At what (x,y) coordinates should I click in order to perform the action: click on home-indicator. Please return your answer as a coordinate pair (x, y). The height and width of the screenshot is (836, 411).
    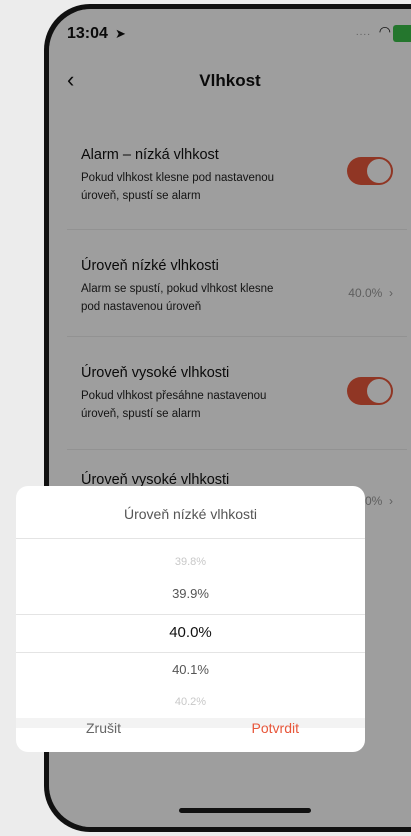
    Looking at the image, I should click on (245, 810).